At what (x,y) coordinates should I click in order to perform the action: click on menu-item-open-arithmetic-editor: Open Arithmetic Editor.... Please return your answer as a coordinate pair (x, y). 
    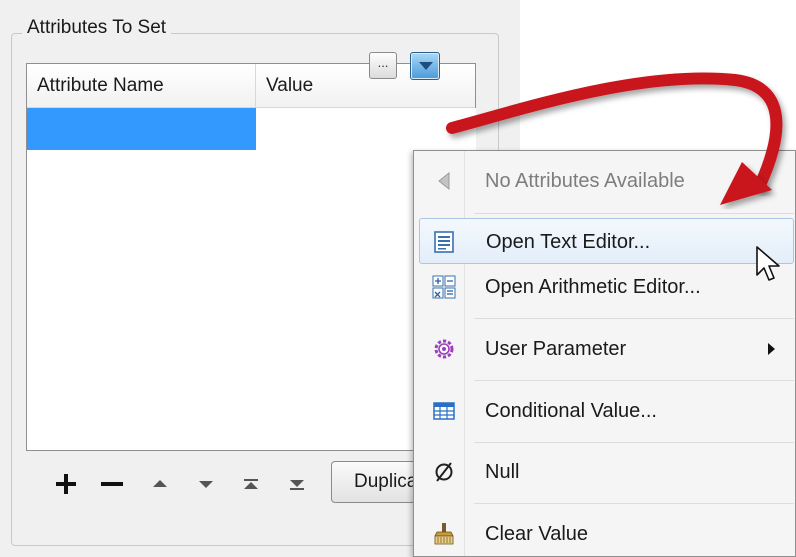
    Looking at the image, I should click on (604, 287).